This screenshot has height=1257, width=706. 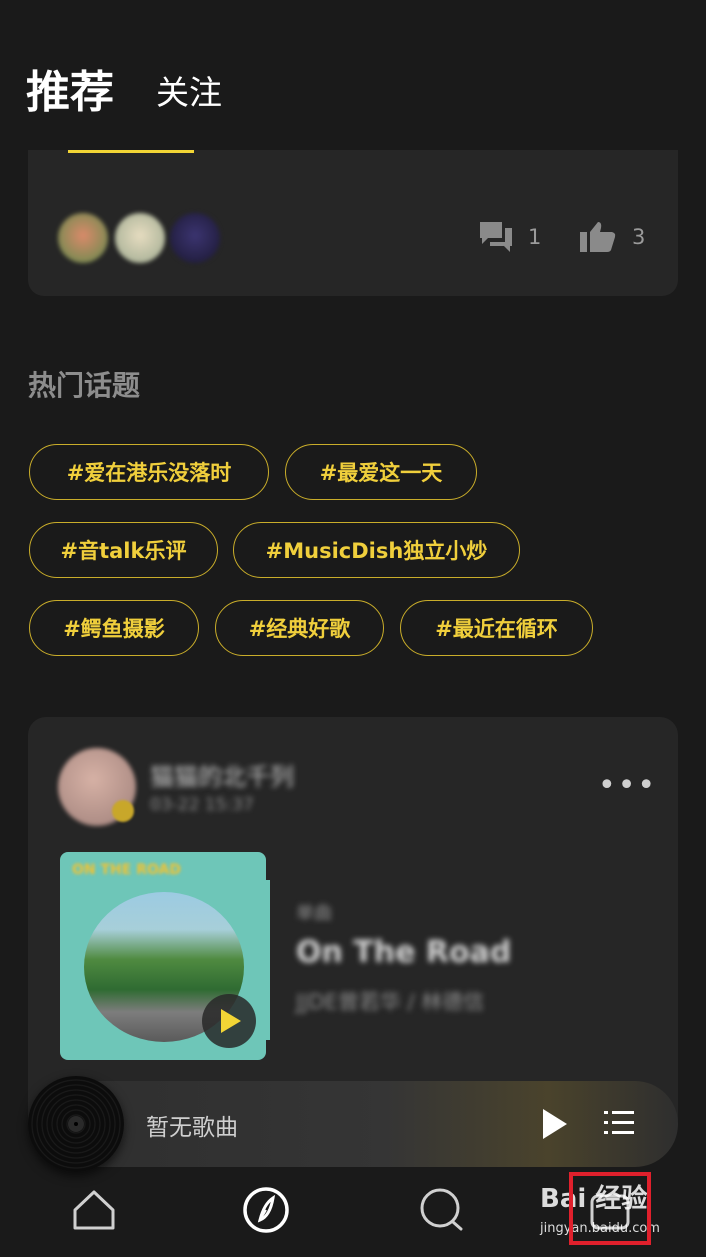 I want to click on comment-icon, so click(x=496, y=237).